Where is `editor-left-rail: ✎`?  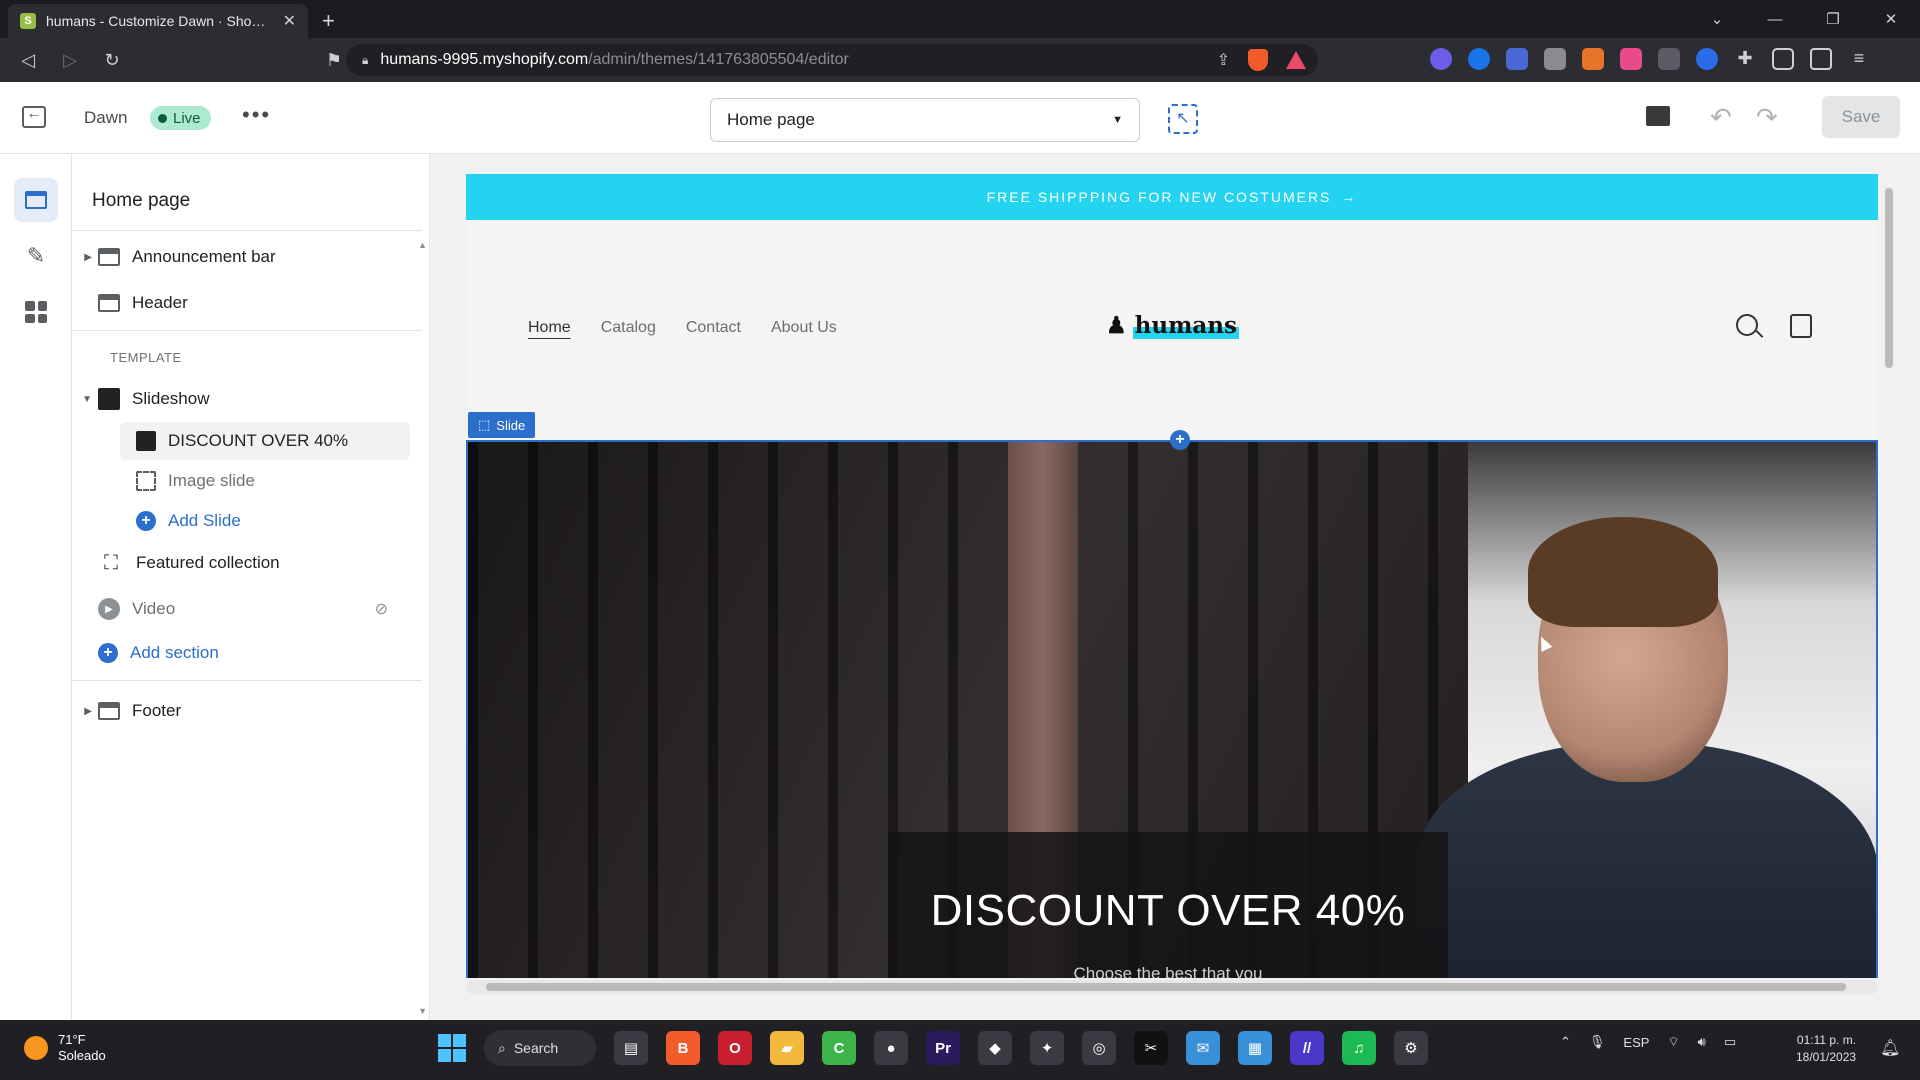
editor-left-rail: ✎ is located at coordinates (36, 587).